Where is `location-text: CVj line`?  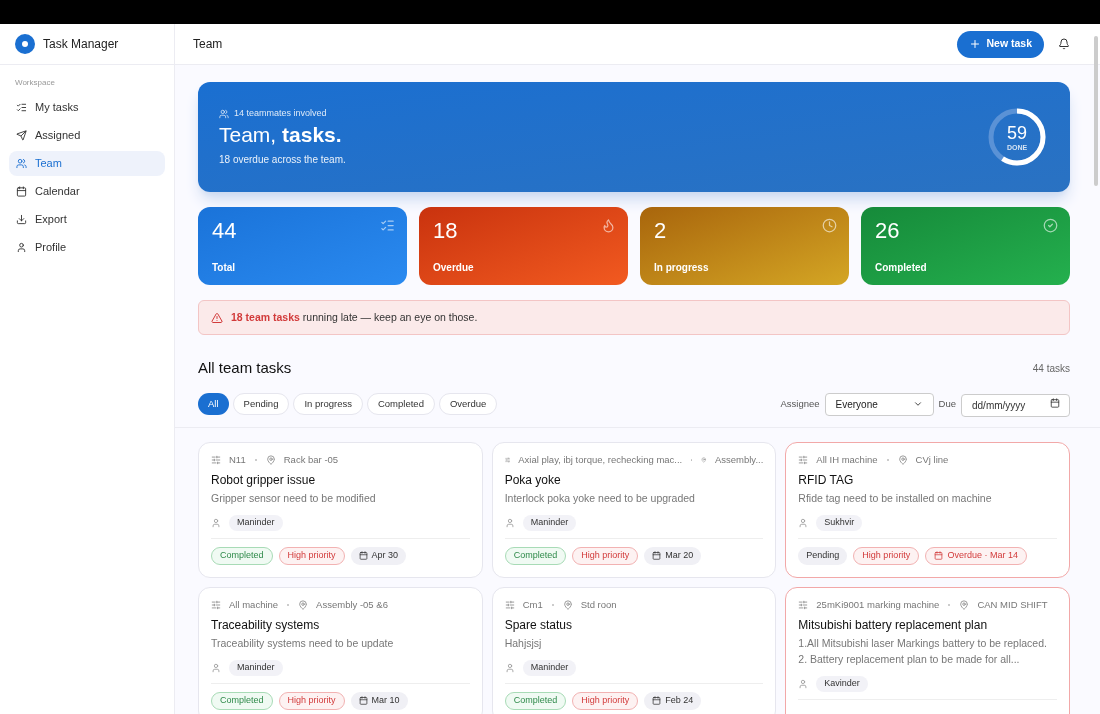 location-text: CVj line is located at coordinates (932, 459).